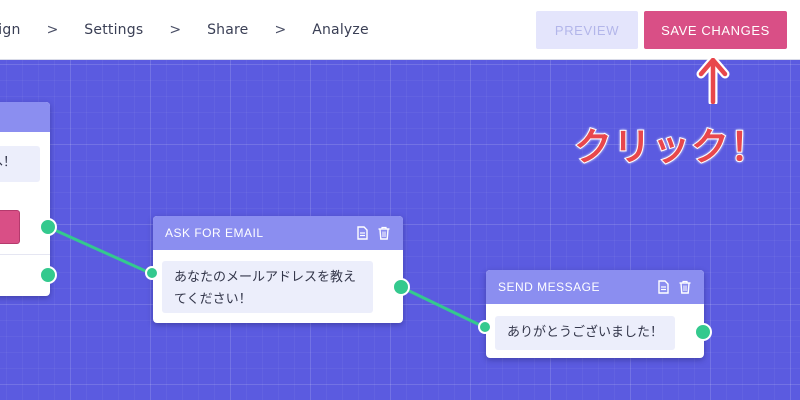 The height and width of the screenshot is (400, 800). I want to click on node-message: あなたのメールアドレスを教え てください！, so click(267, 287).